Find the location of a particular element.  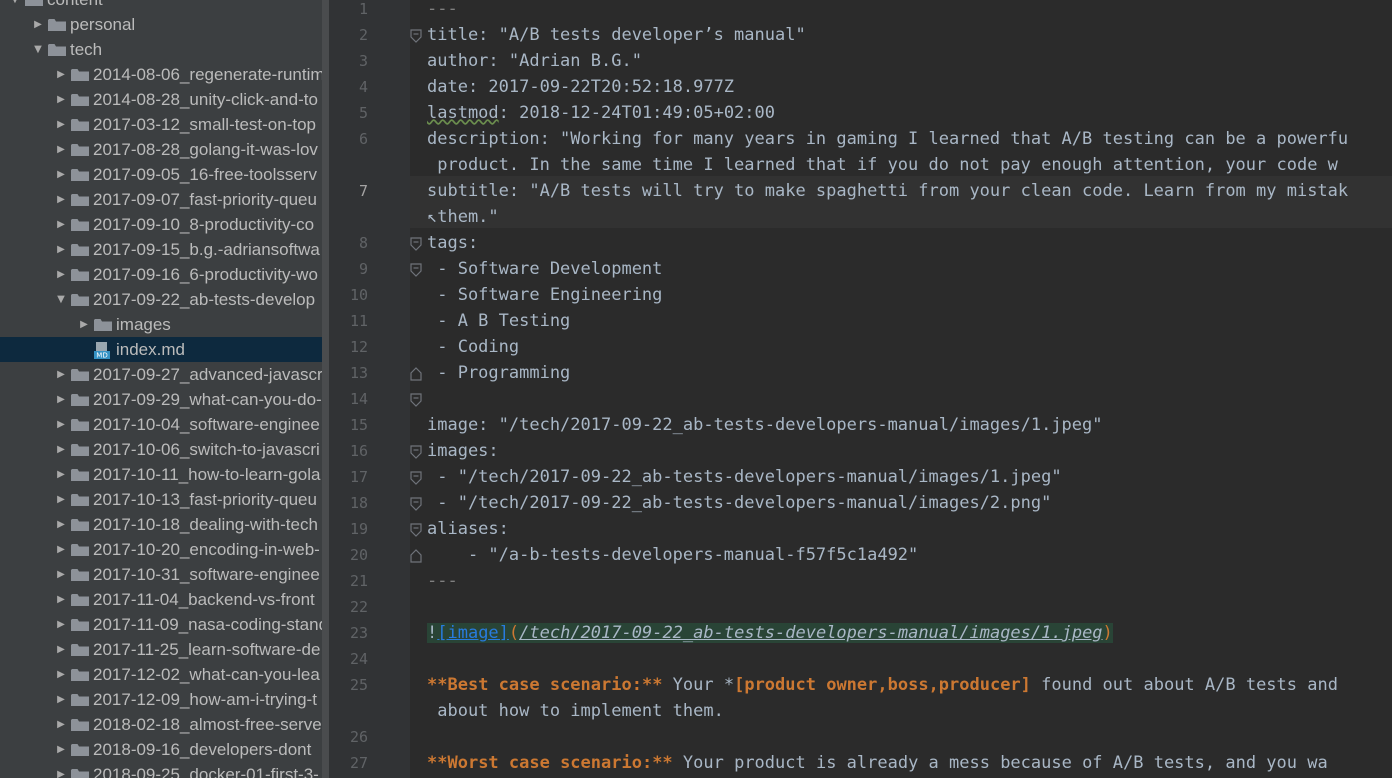

bold-text: [product owner,boss,producer] is located at coordinates (882, 685).